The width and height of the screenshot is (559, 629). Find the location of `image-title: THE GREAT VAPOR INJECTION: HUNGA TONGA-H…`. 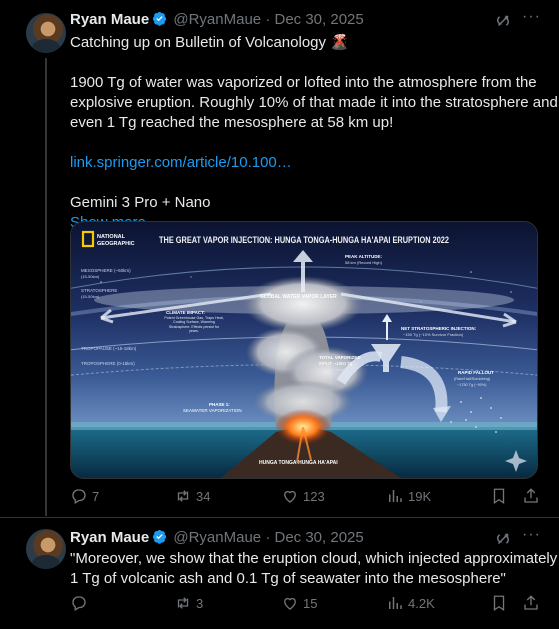

image-title: THE GREAT VAPOR INJECTION: HUNGA TONGA-H… is located at coordinates (304, 240).